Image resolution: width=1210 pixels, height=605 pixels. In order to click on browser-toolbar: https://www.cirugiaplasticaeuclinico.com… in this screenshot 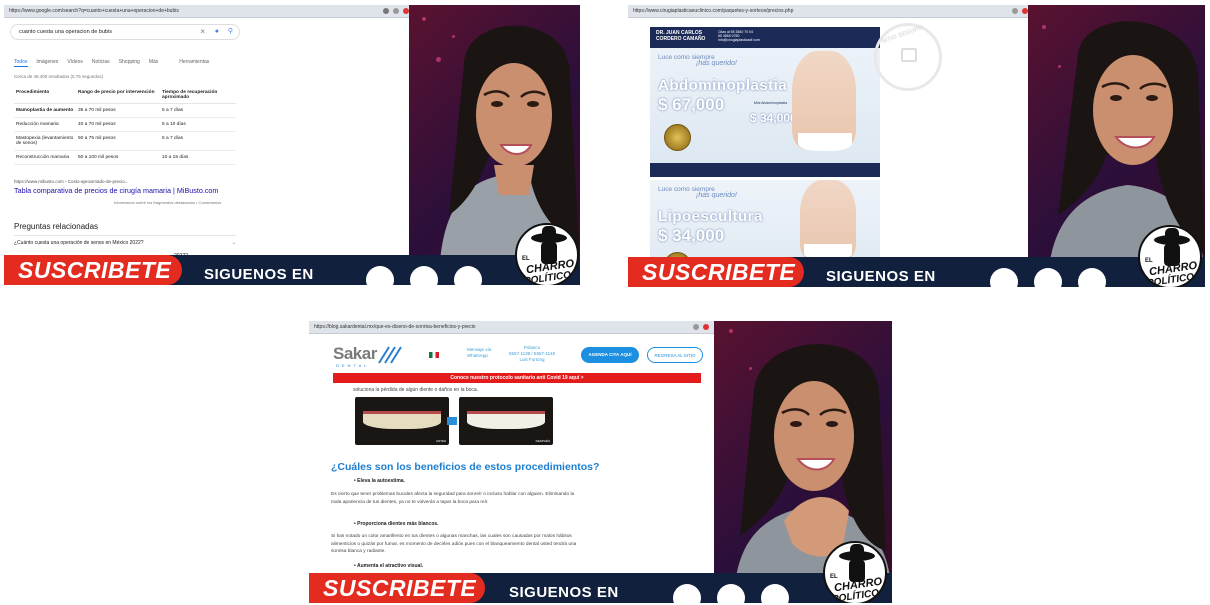, I will do `click(830, 11)`.